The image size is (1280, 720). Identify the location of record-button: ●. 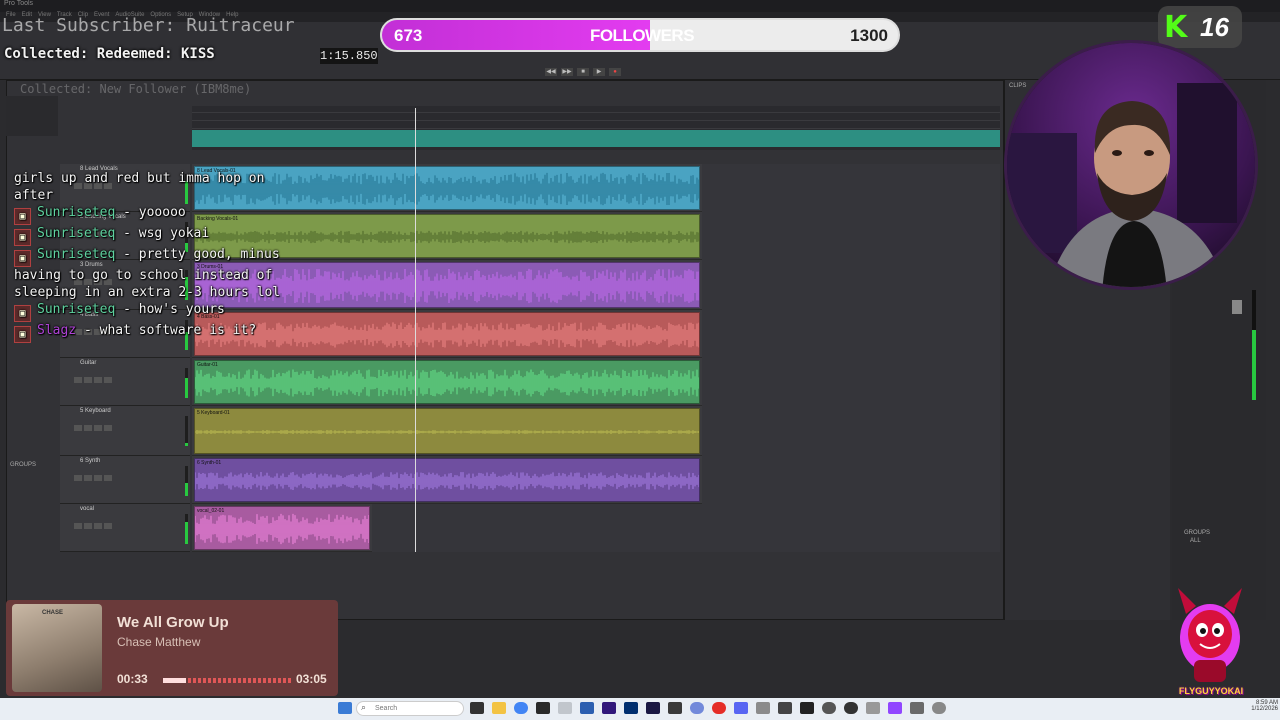
(615, 72).